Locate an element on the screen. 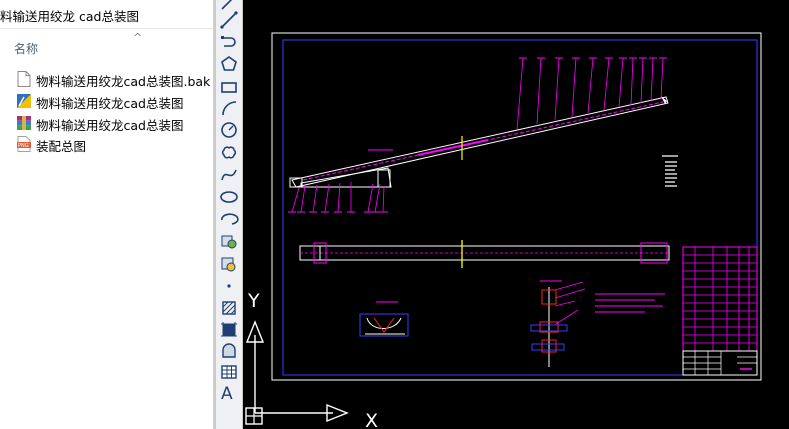 This screenshot has height=429, width=789. file-item-bak: 物料输送用绞龙cad总装图.bak is located at coordinates (106, 79).